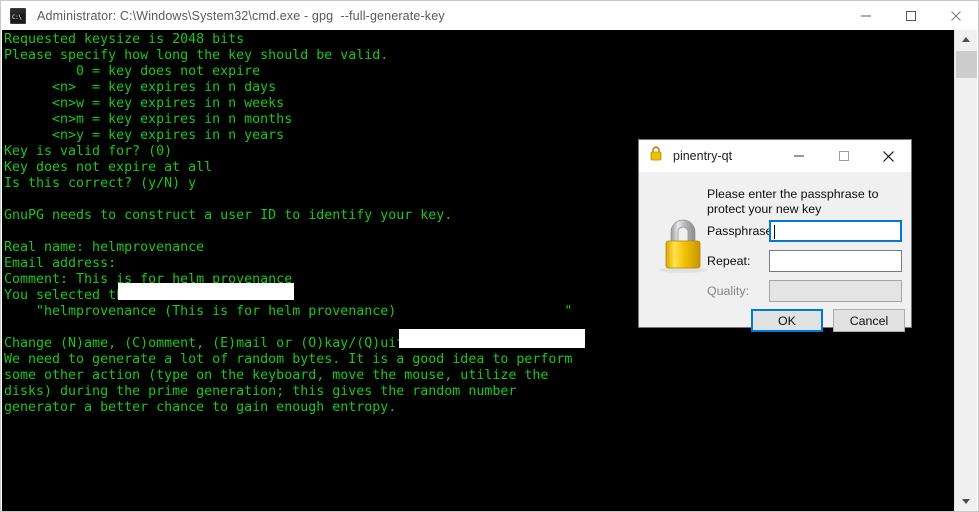 This screenshot has width=979, height=512. I want to click on quality-meter, so click(835, 291).